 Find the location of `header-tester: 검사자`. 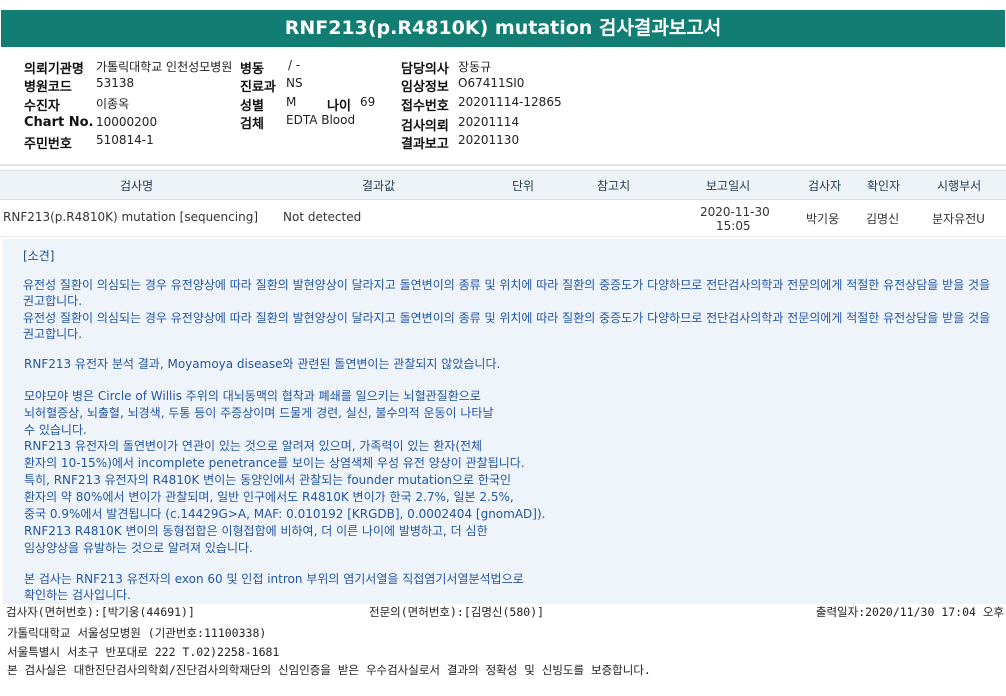

header-tester: 검사자 is located at coordinates (825, 186).